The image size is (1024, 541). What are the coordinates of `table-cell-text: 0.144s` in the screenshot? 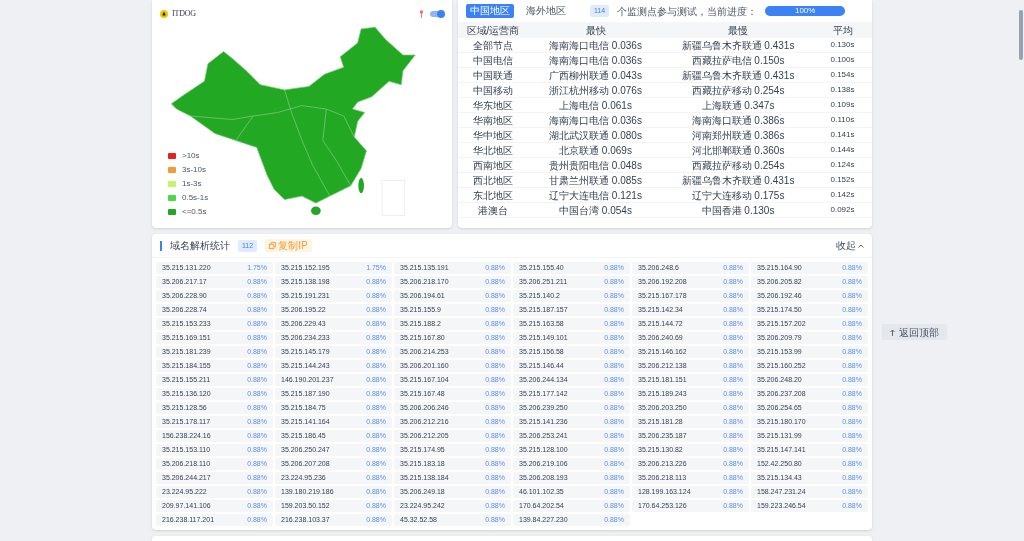 It's located at (842, 150).